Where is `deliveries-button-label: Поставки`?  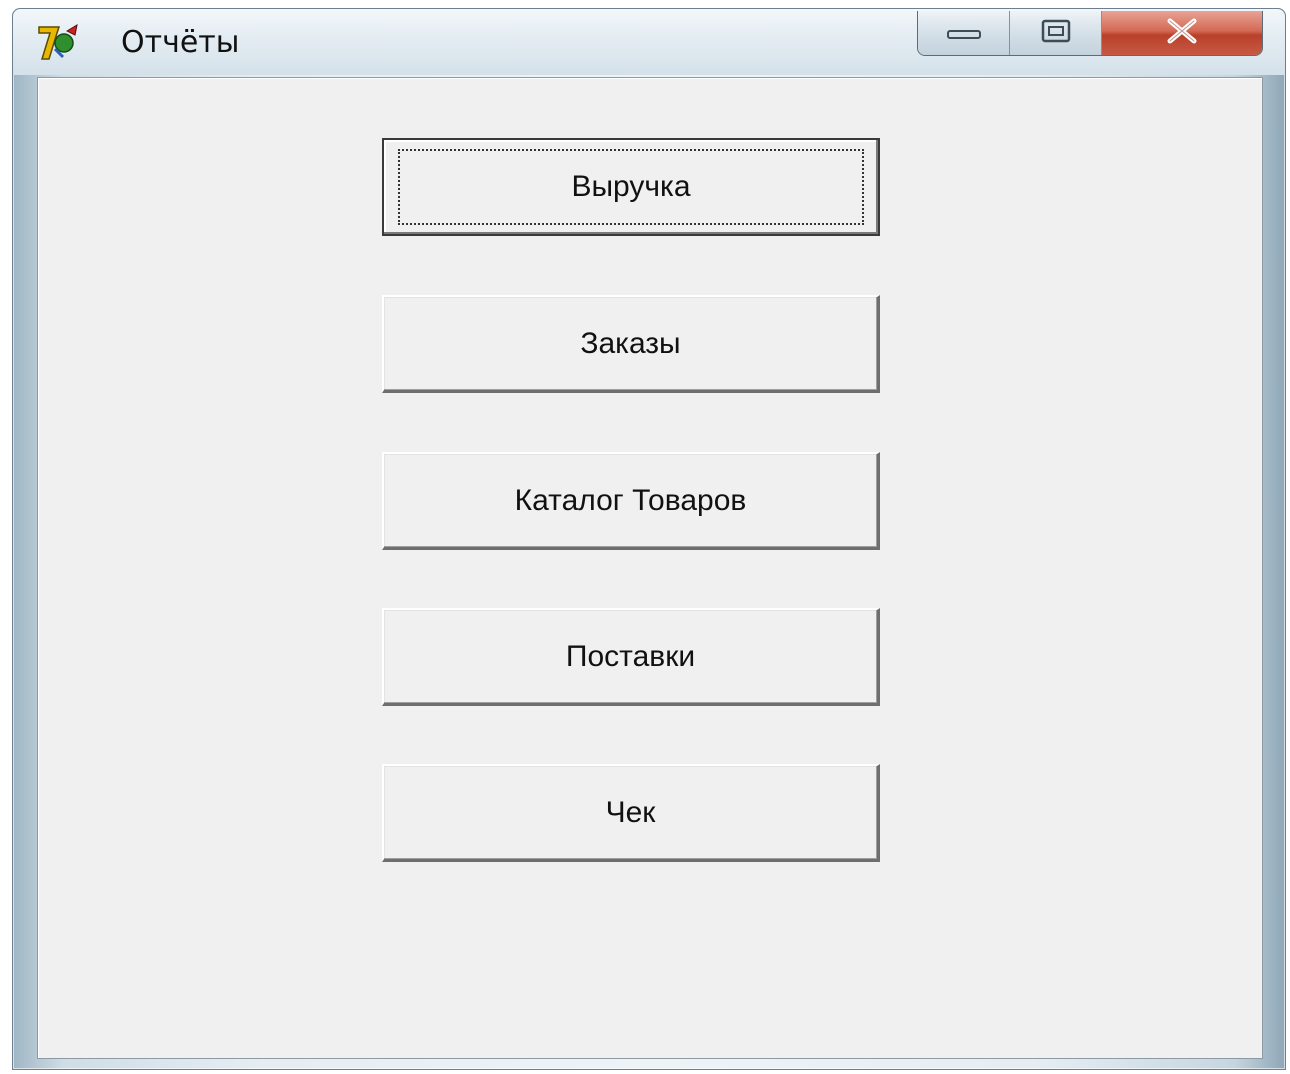
deliveries-button-label: Поставки is located at coordinates (630, 656).